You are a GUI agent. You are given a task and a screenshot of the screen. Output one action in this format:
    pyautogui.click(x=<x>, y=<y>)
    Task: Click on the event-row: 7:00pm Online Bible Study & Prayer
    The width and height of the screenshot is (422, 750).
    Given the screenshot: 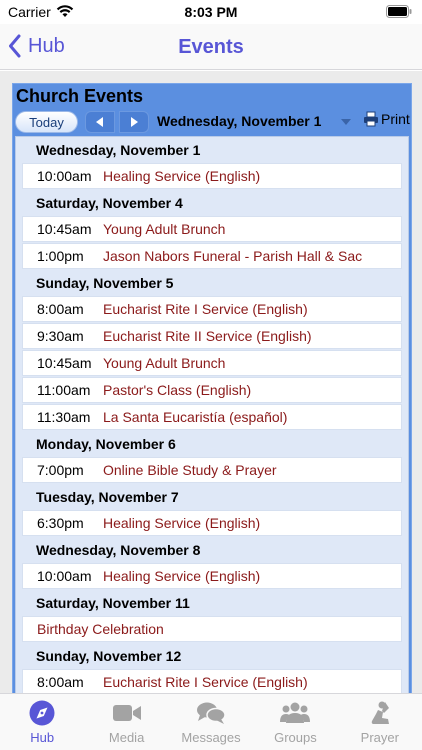 What is the action you would take?
    pyautogui.click(x=212, y=470)
    